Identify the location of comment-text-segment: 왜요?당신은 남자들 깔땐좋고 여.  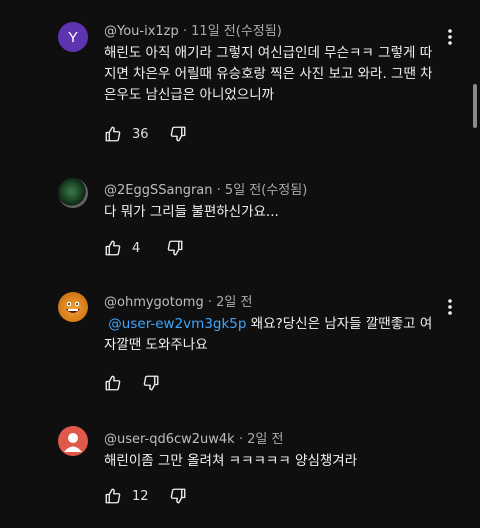
(339, 324).